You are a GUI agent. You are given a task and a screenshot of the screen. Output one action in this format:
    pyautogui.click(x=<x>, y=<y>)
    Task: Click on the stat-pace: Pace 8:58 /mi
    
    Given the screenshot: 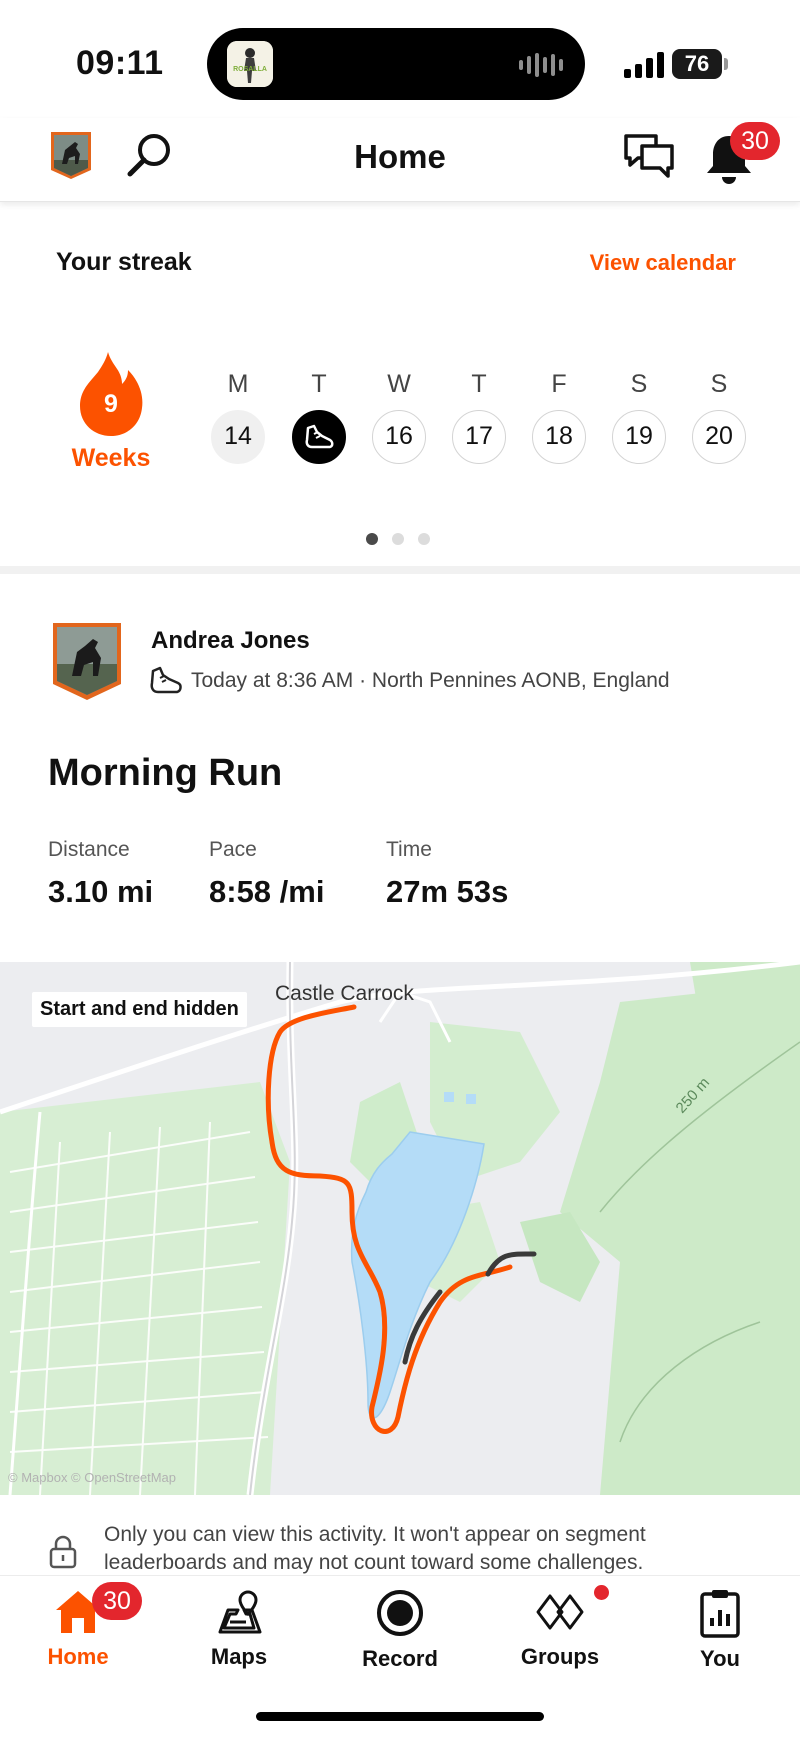 What is the action you would take?
    pyautogui.click(x=266, y=874)
    